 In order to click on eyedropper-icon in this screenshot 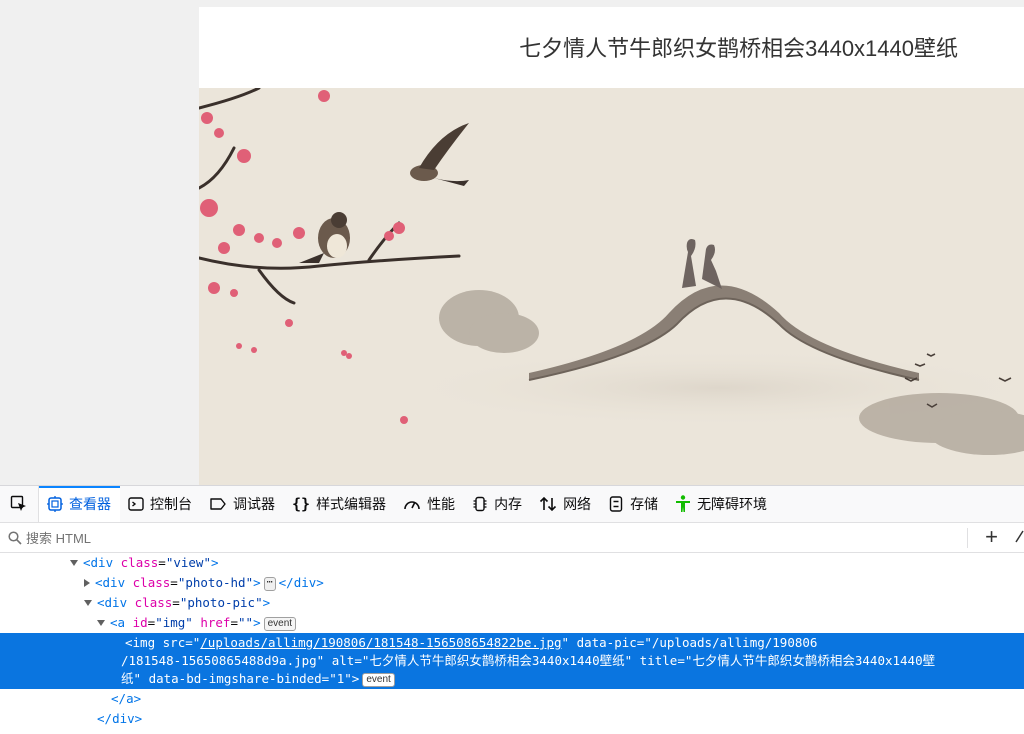, I will do `click(1019, 536)`.